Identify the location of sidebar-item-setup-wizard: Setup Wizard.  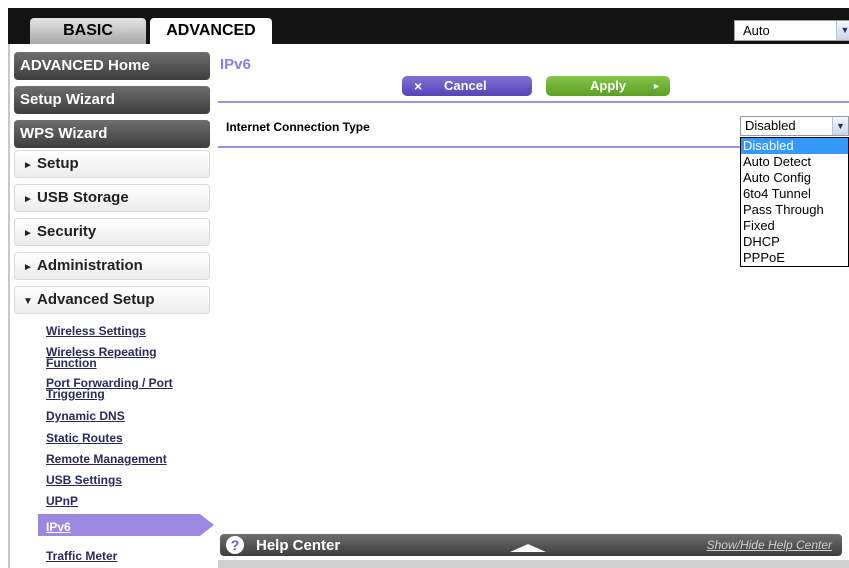
(112, 100).